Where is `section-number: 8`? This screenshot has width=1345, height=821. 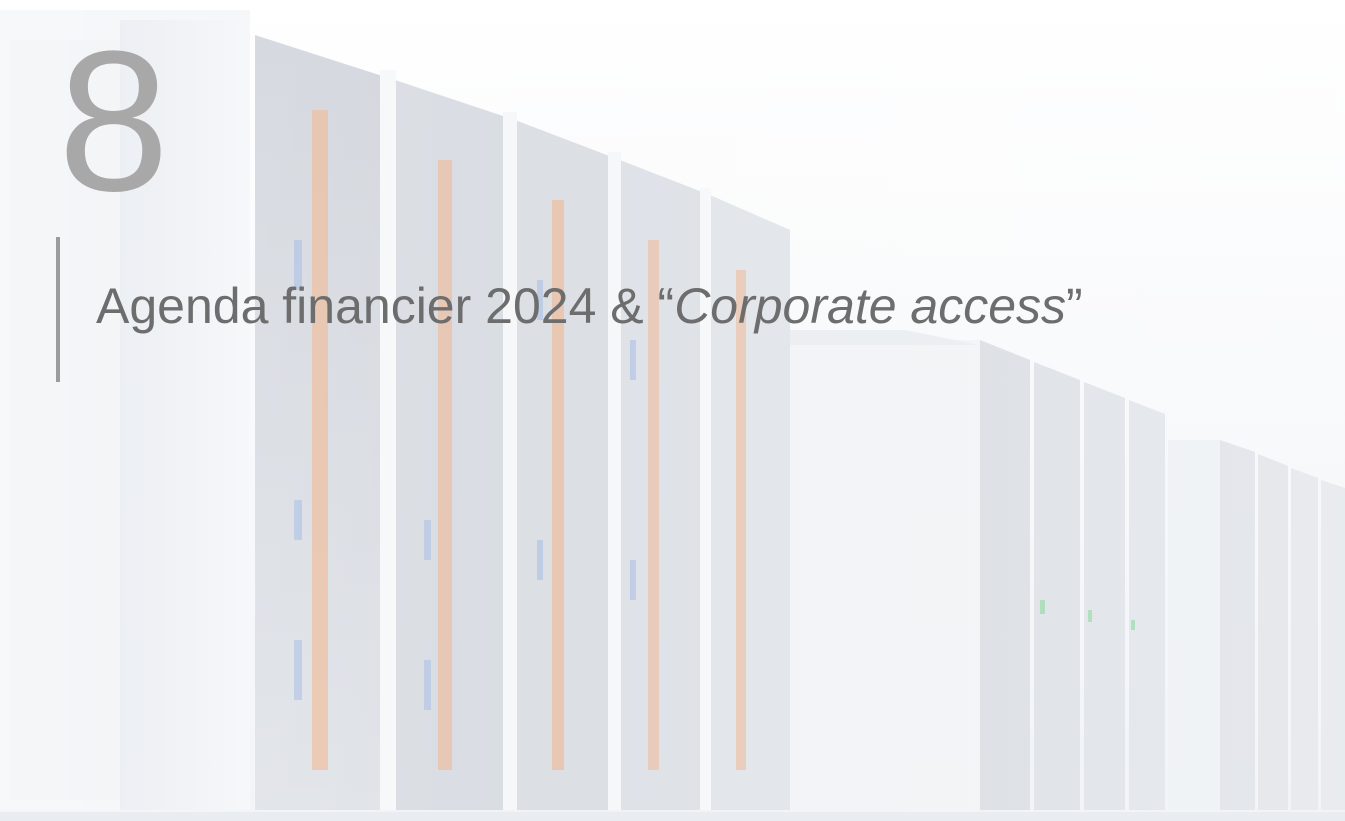 section-number: 8 is located at coordinates (114, 121).